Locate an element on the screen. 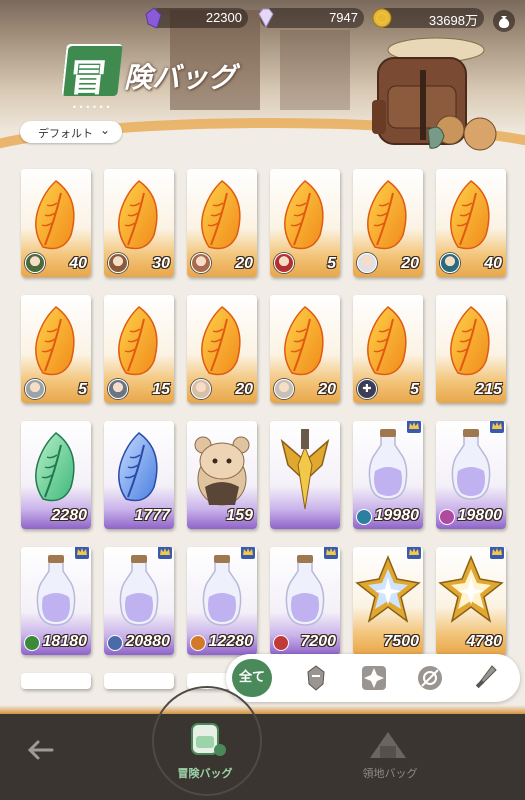 The image size is (525, 800). bottom-nav is located at coordinates (262, 757).